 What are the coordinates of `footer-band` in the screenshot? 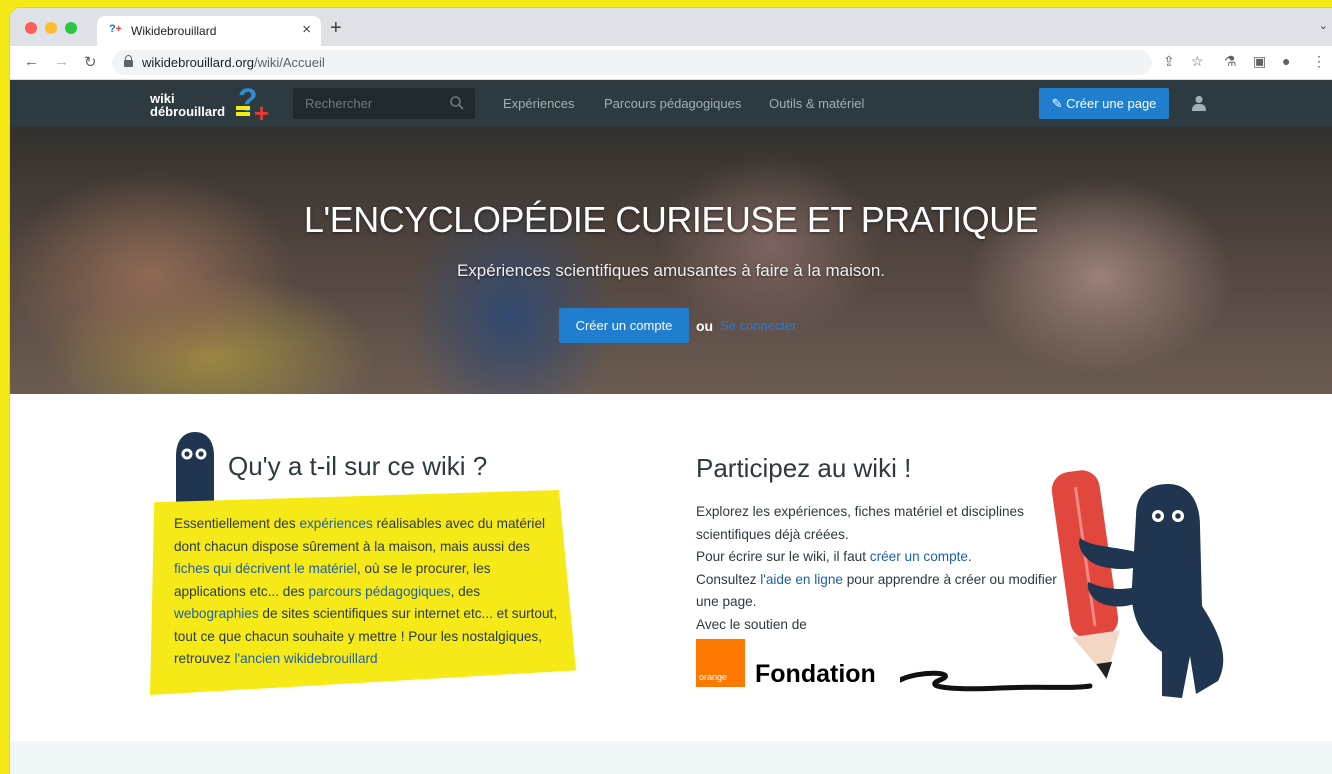 It's located at (671, 757).